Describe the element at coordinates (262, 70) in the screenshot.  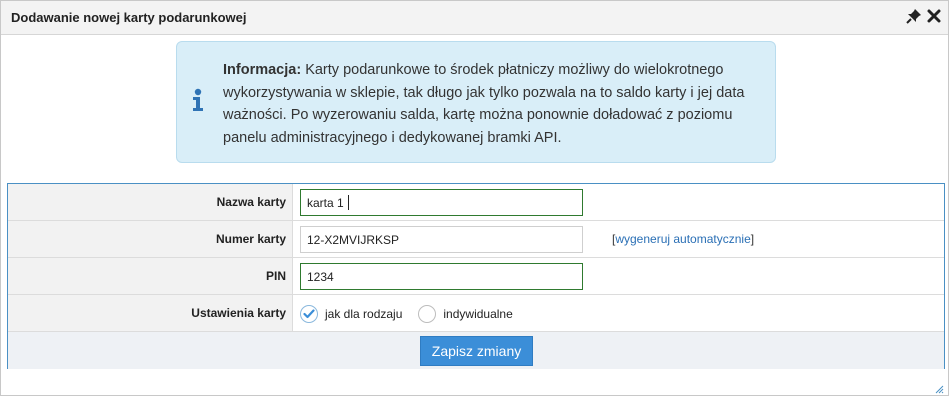
I see `info-heading: Informacja:` at that location.